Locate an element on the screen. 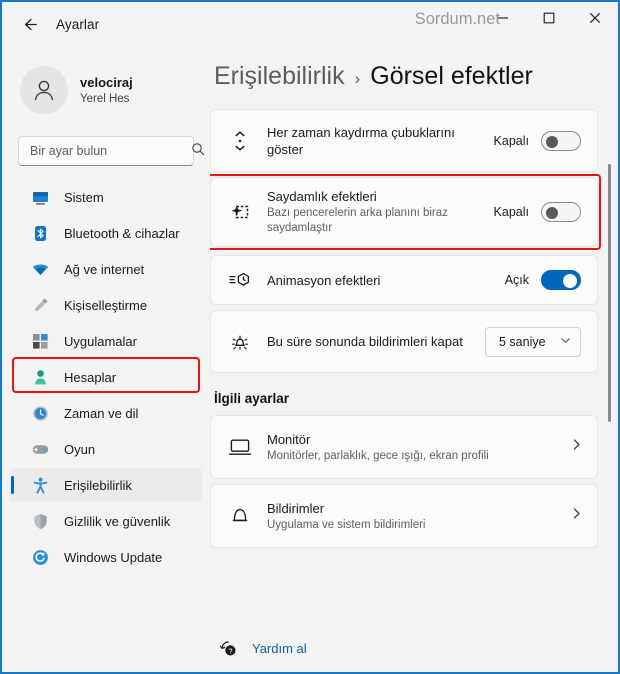  search-input is located at coordinates (110, 151).